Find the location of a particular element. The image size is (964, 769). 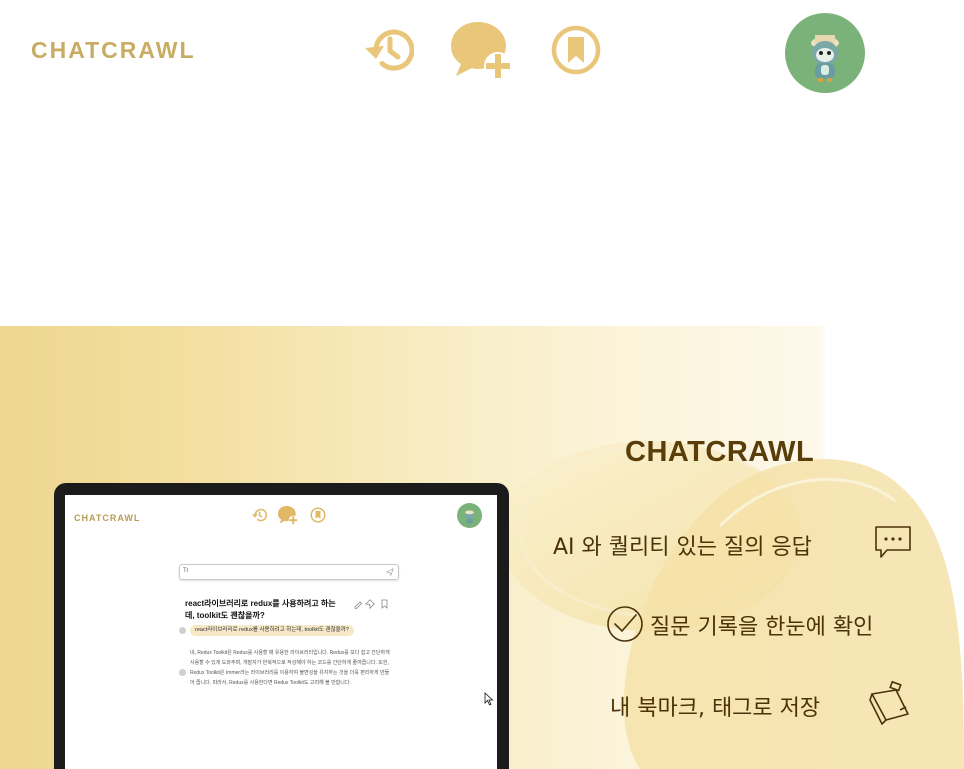

preview-history-icon is located at coordinates (259, 515).